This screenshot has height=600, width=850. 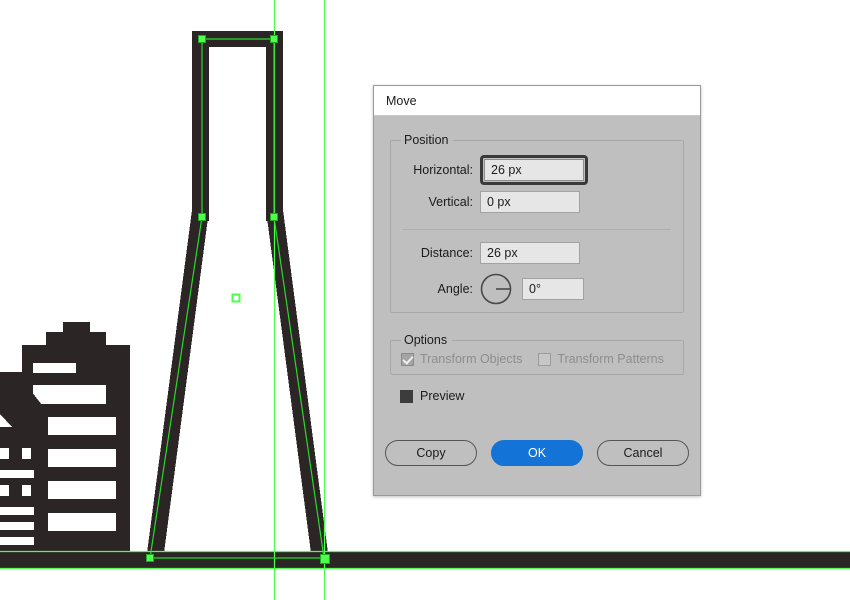 I want to click on horizontal-input, so click(x=534, y=170).